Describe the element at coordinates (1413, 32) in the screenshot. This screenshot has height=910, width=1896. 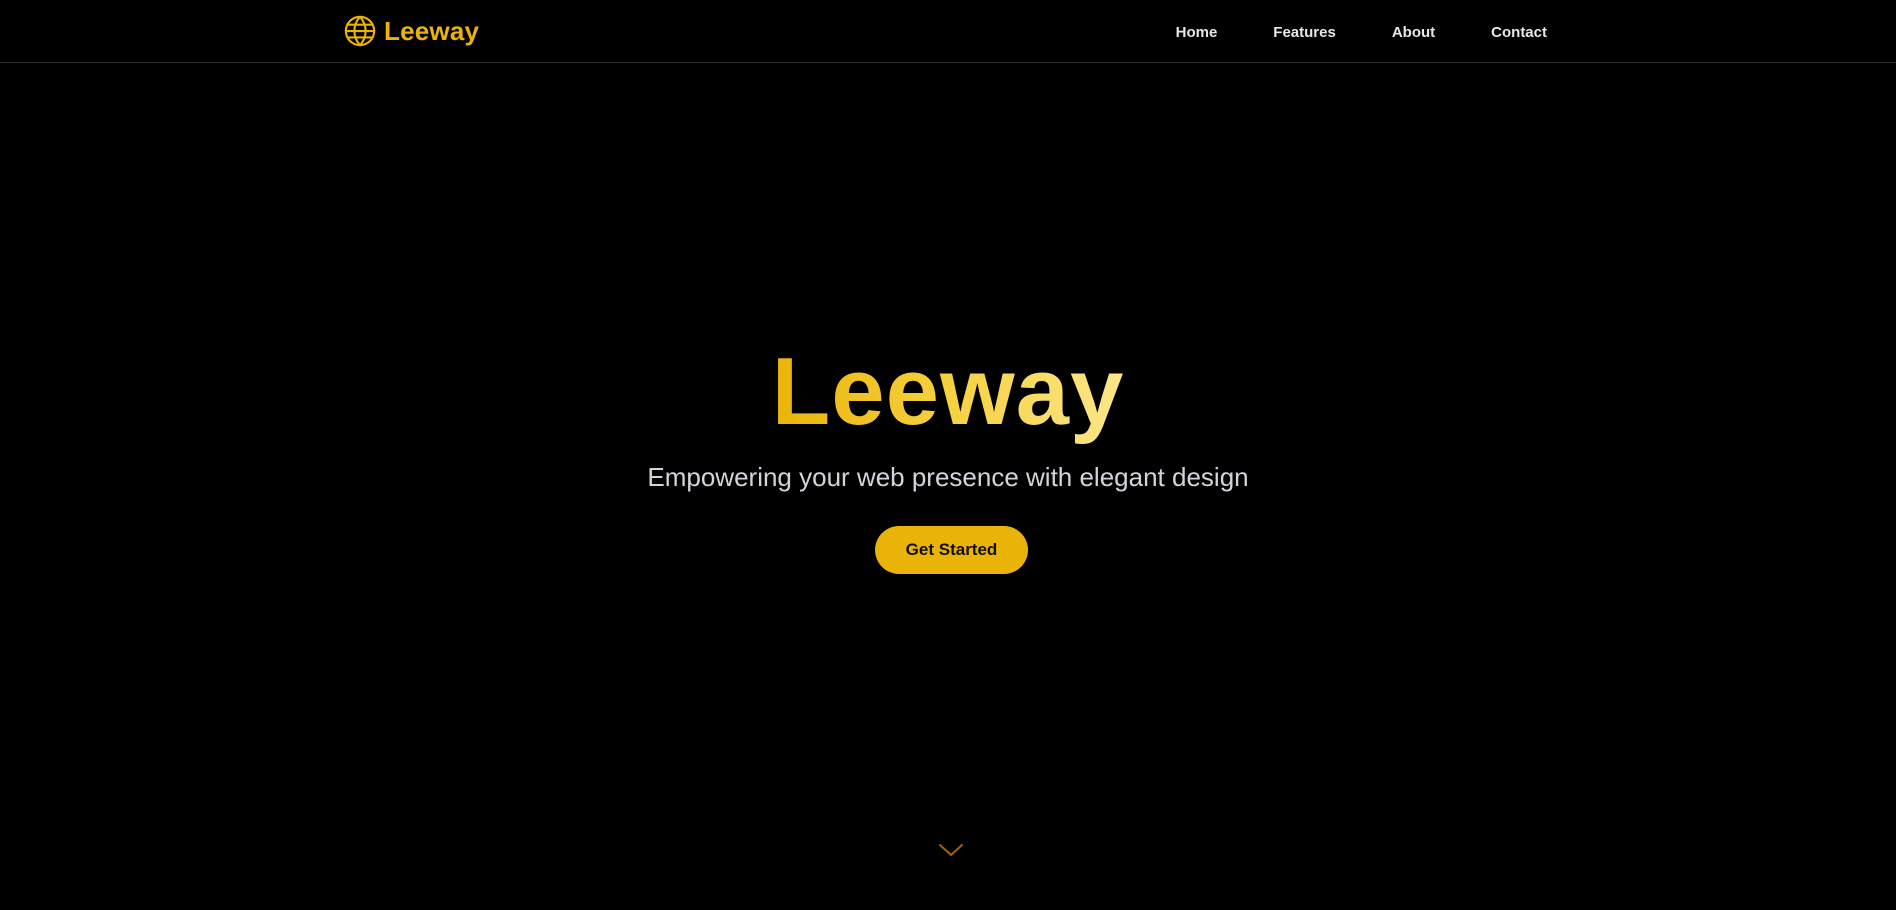
I see `nav-link-about: About` at that location.